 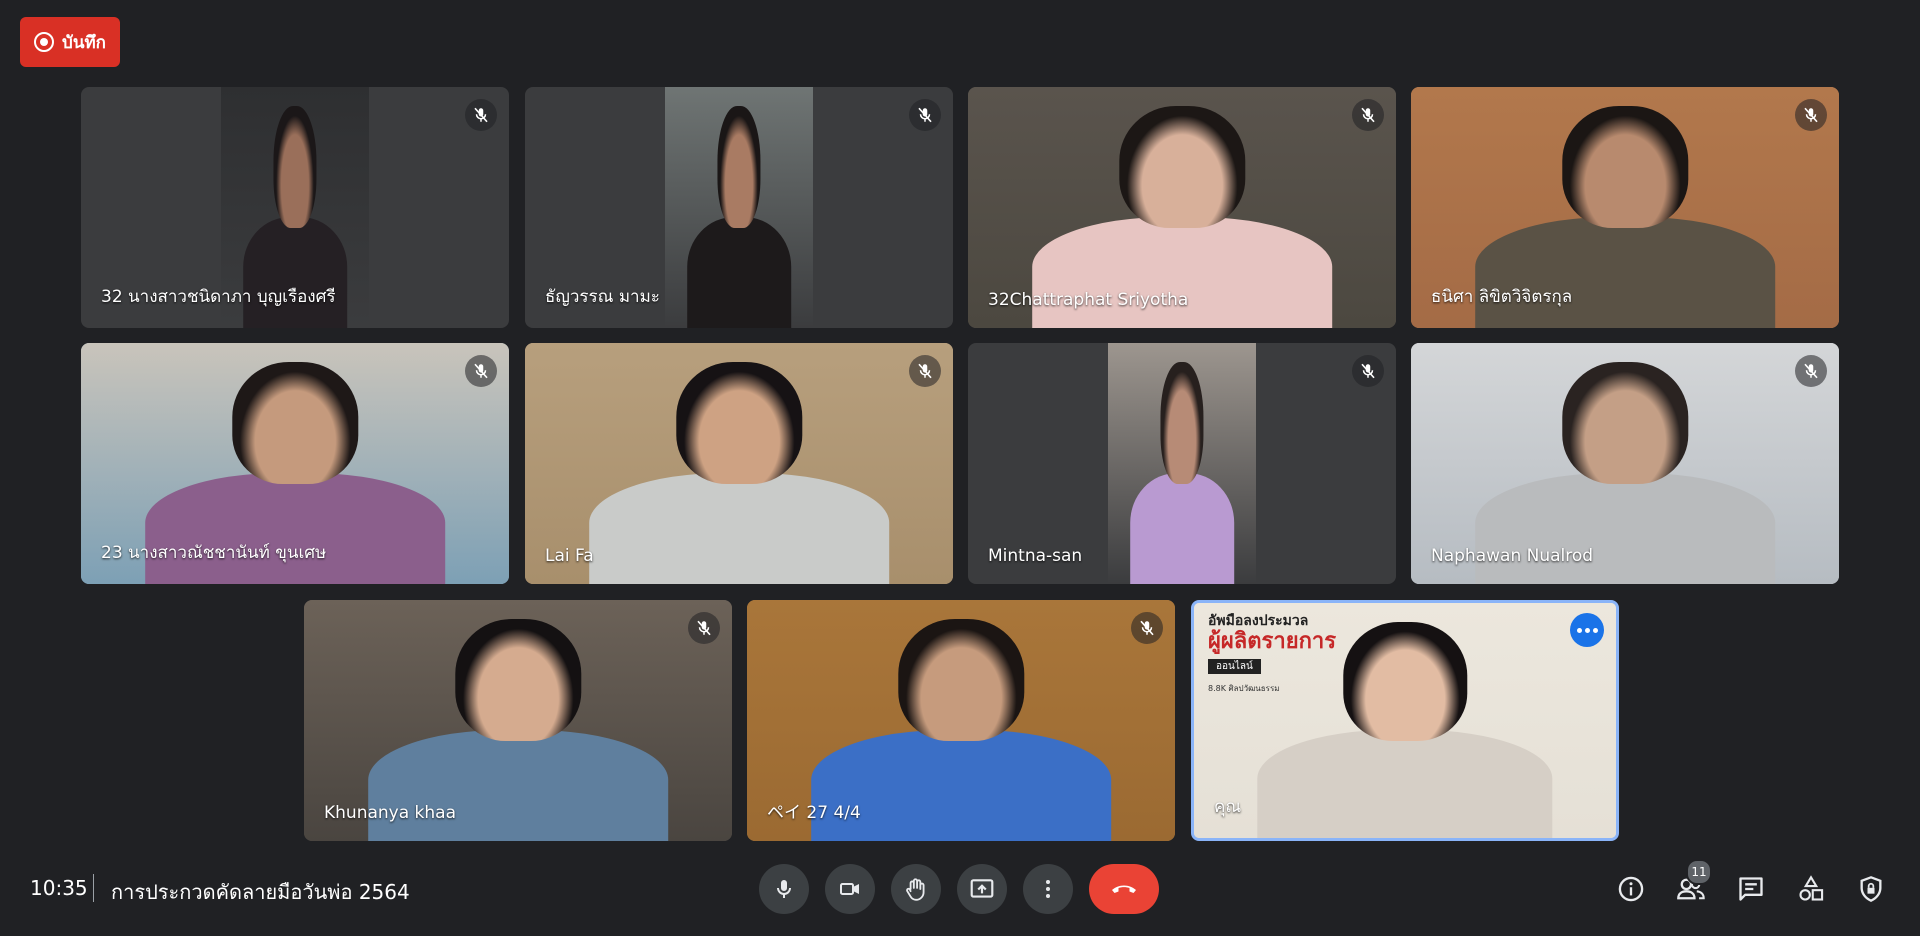 I want to click on microphone-icon, so click(x=784, y=889).